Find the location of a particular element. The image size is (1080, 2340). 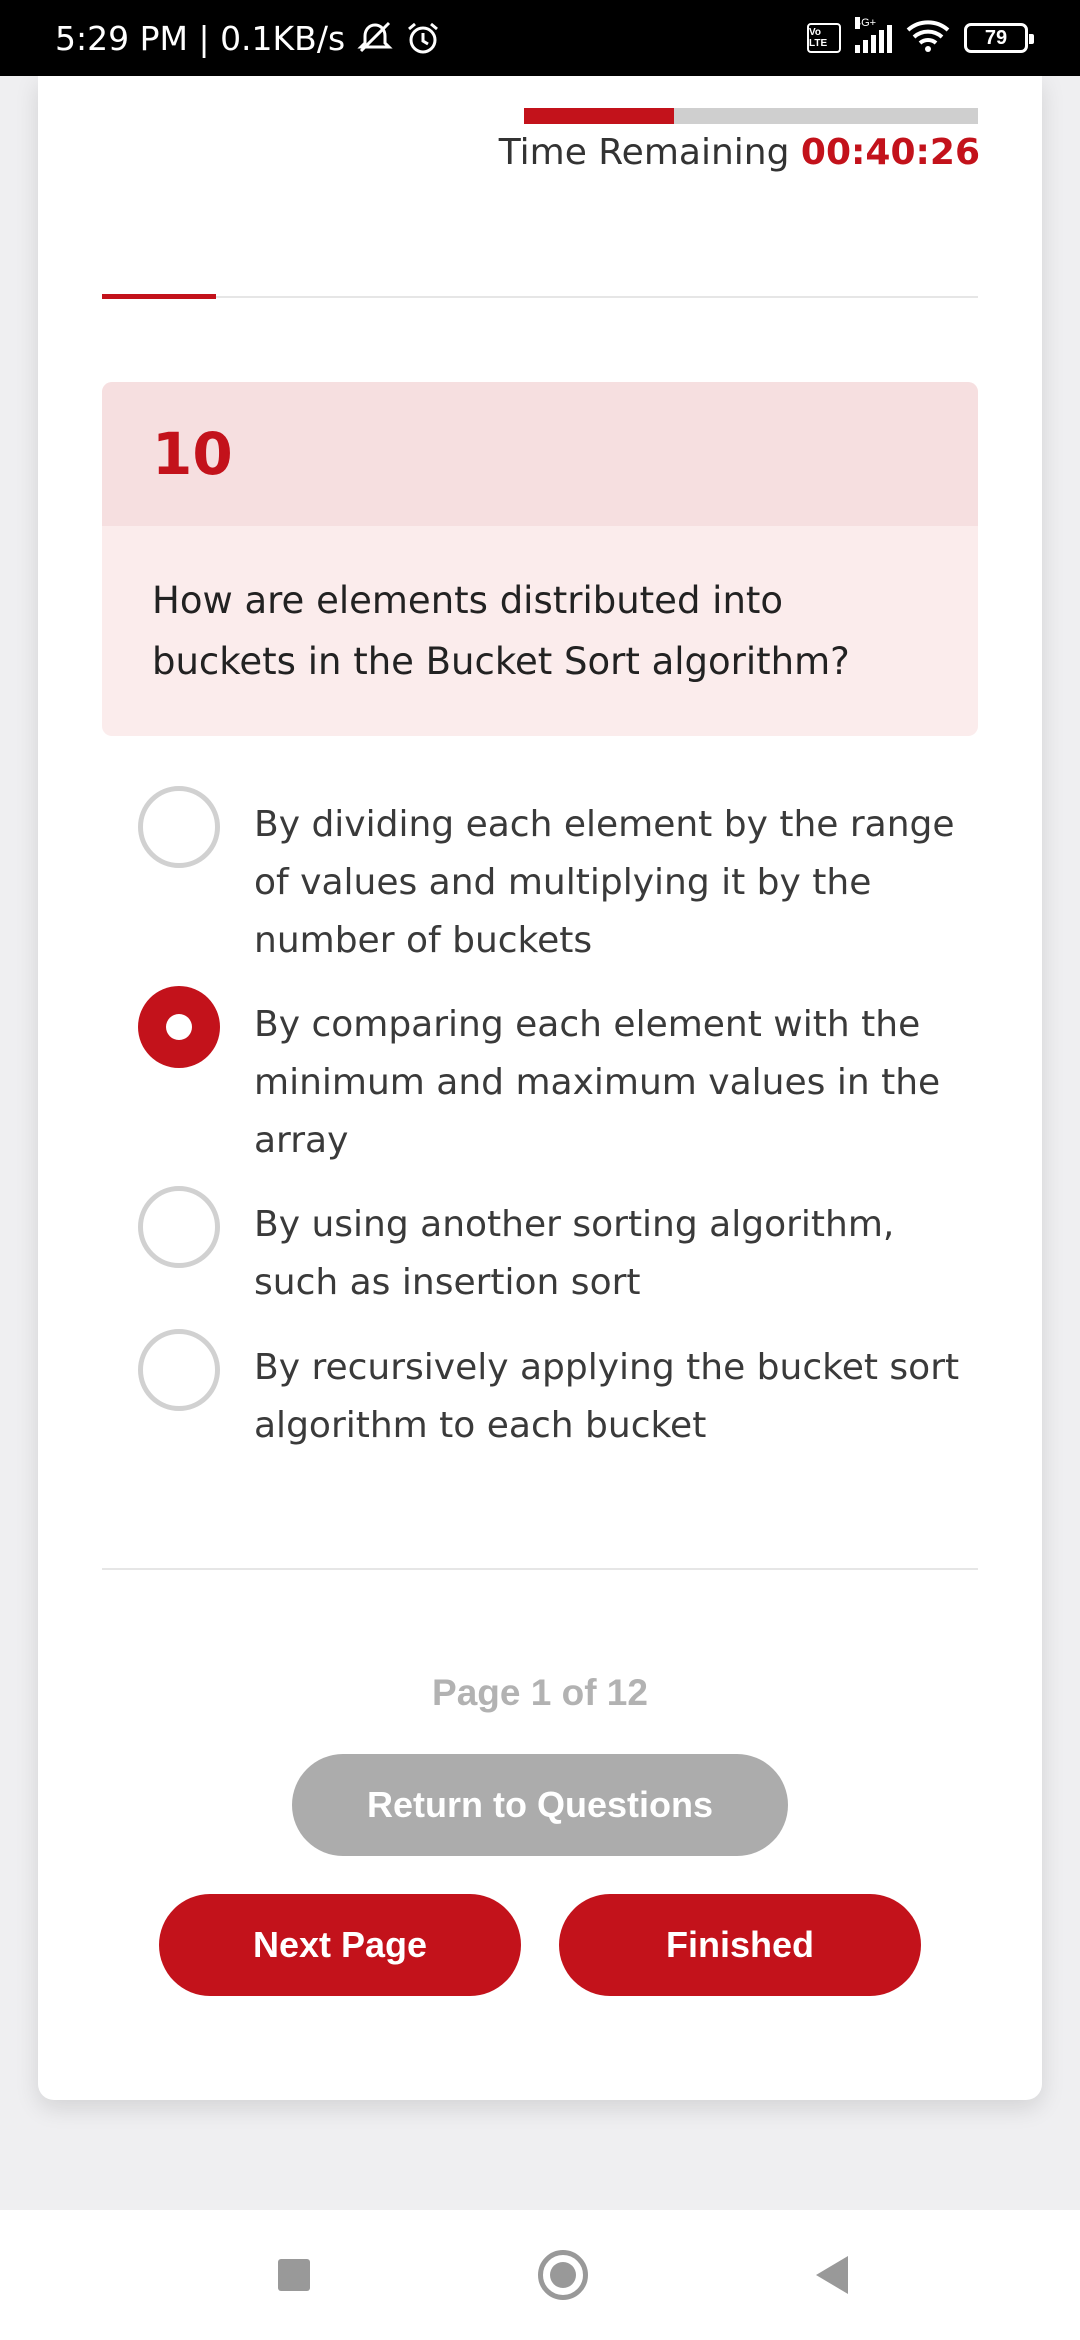

timer-progress-bar is located at coordinates (751, 116).